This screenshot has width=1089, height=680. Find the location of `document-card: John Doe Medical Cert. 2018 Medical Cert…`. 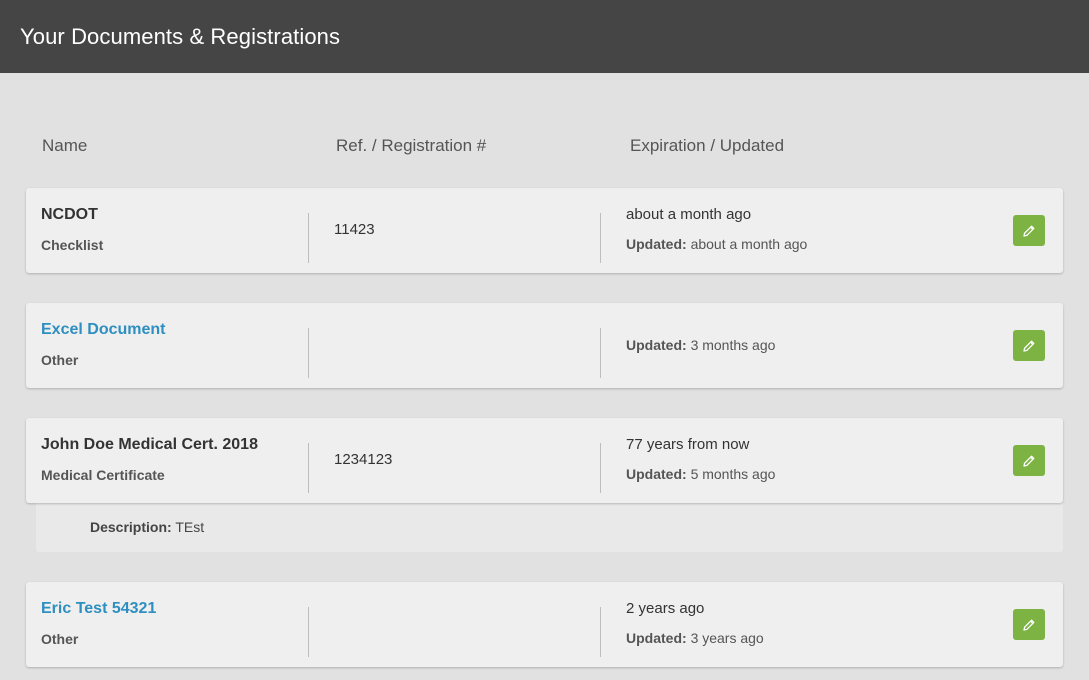

document-card: John Doe Medical Cert. 2018 Medical Cert… is located at coordinates (544, 460).